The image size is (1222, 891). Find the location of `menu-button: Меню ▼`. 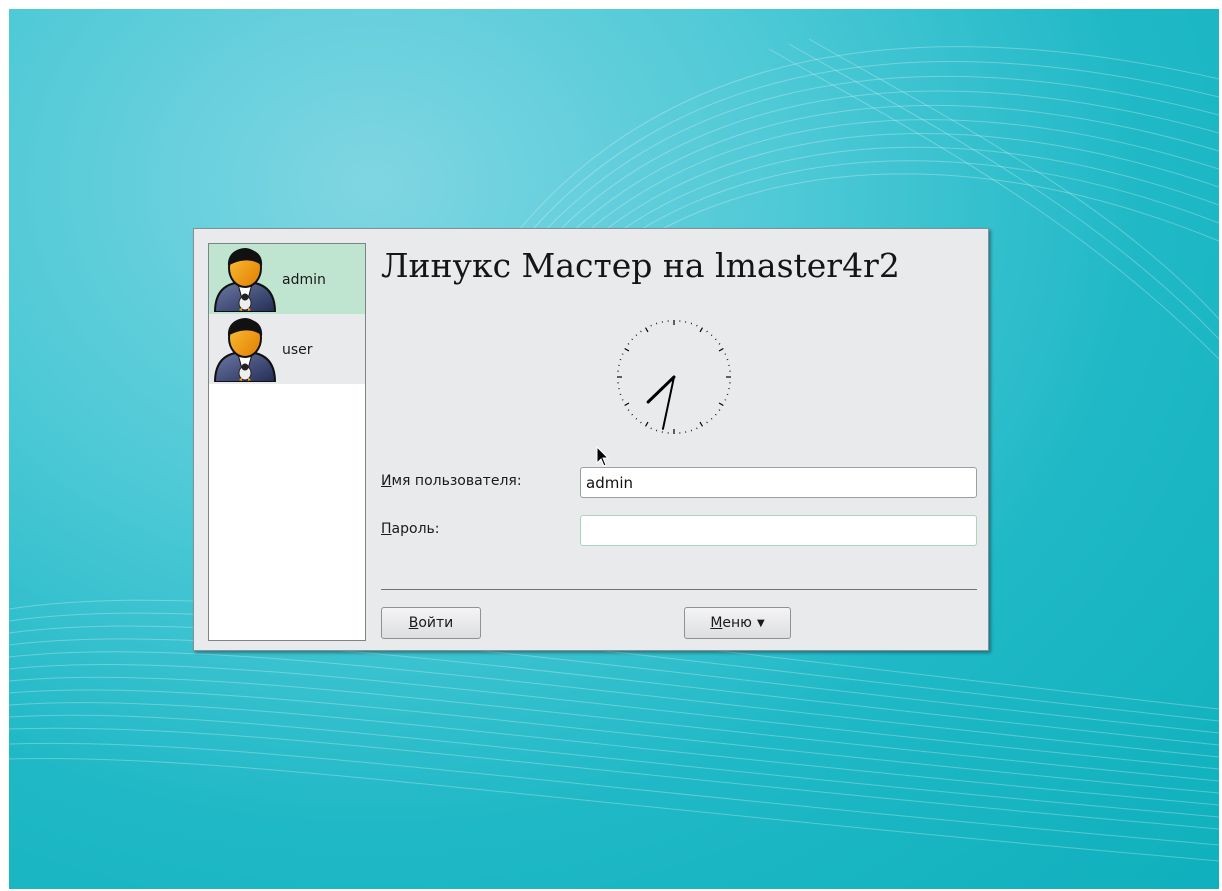

menu-button: Меню ▼ is located at coordinates (737, 623).